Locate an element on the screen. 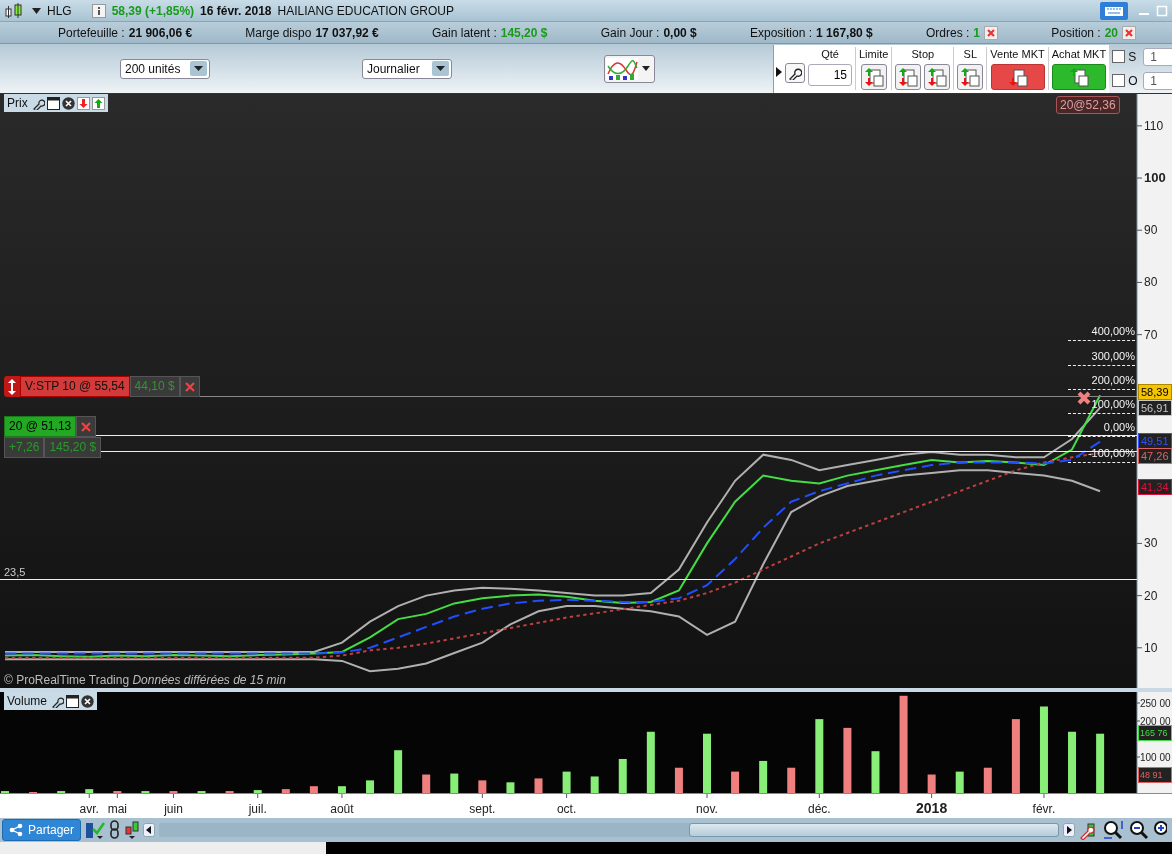  account-label: Ordres : is located at coordinates (948, 32).